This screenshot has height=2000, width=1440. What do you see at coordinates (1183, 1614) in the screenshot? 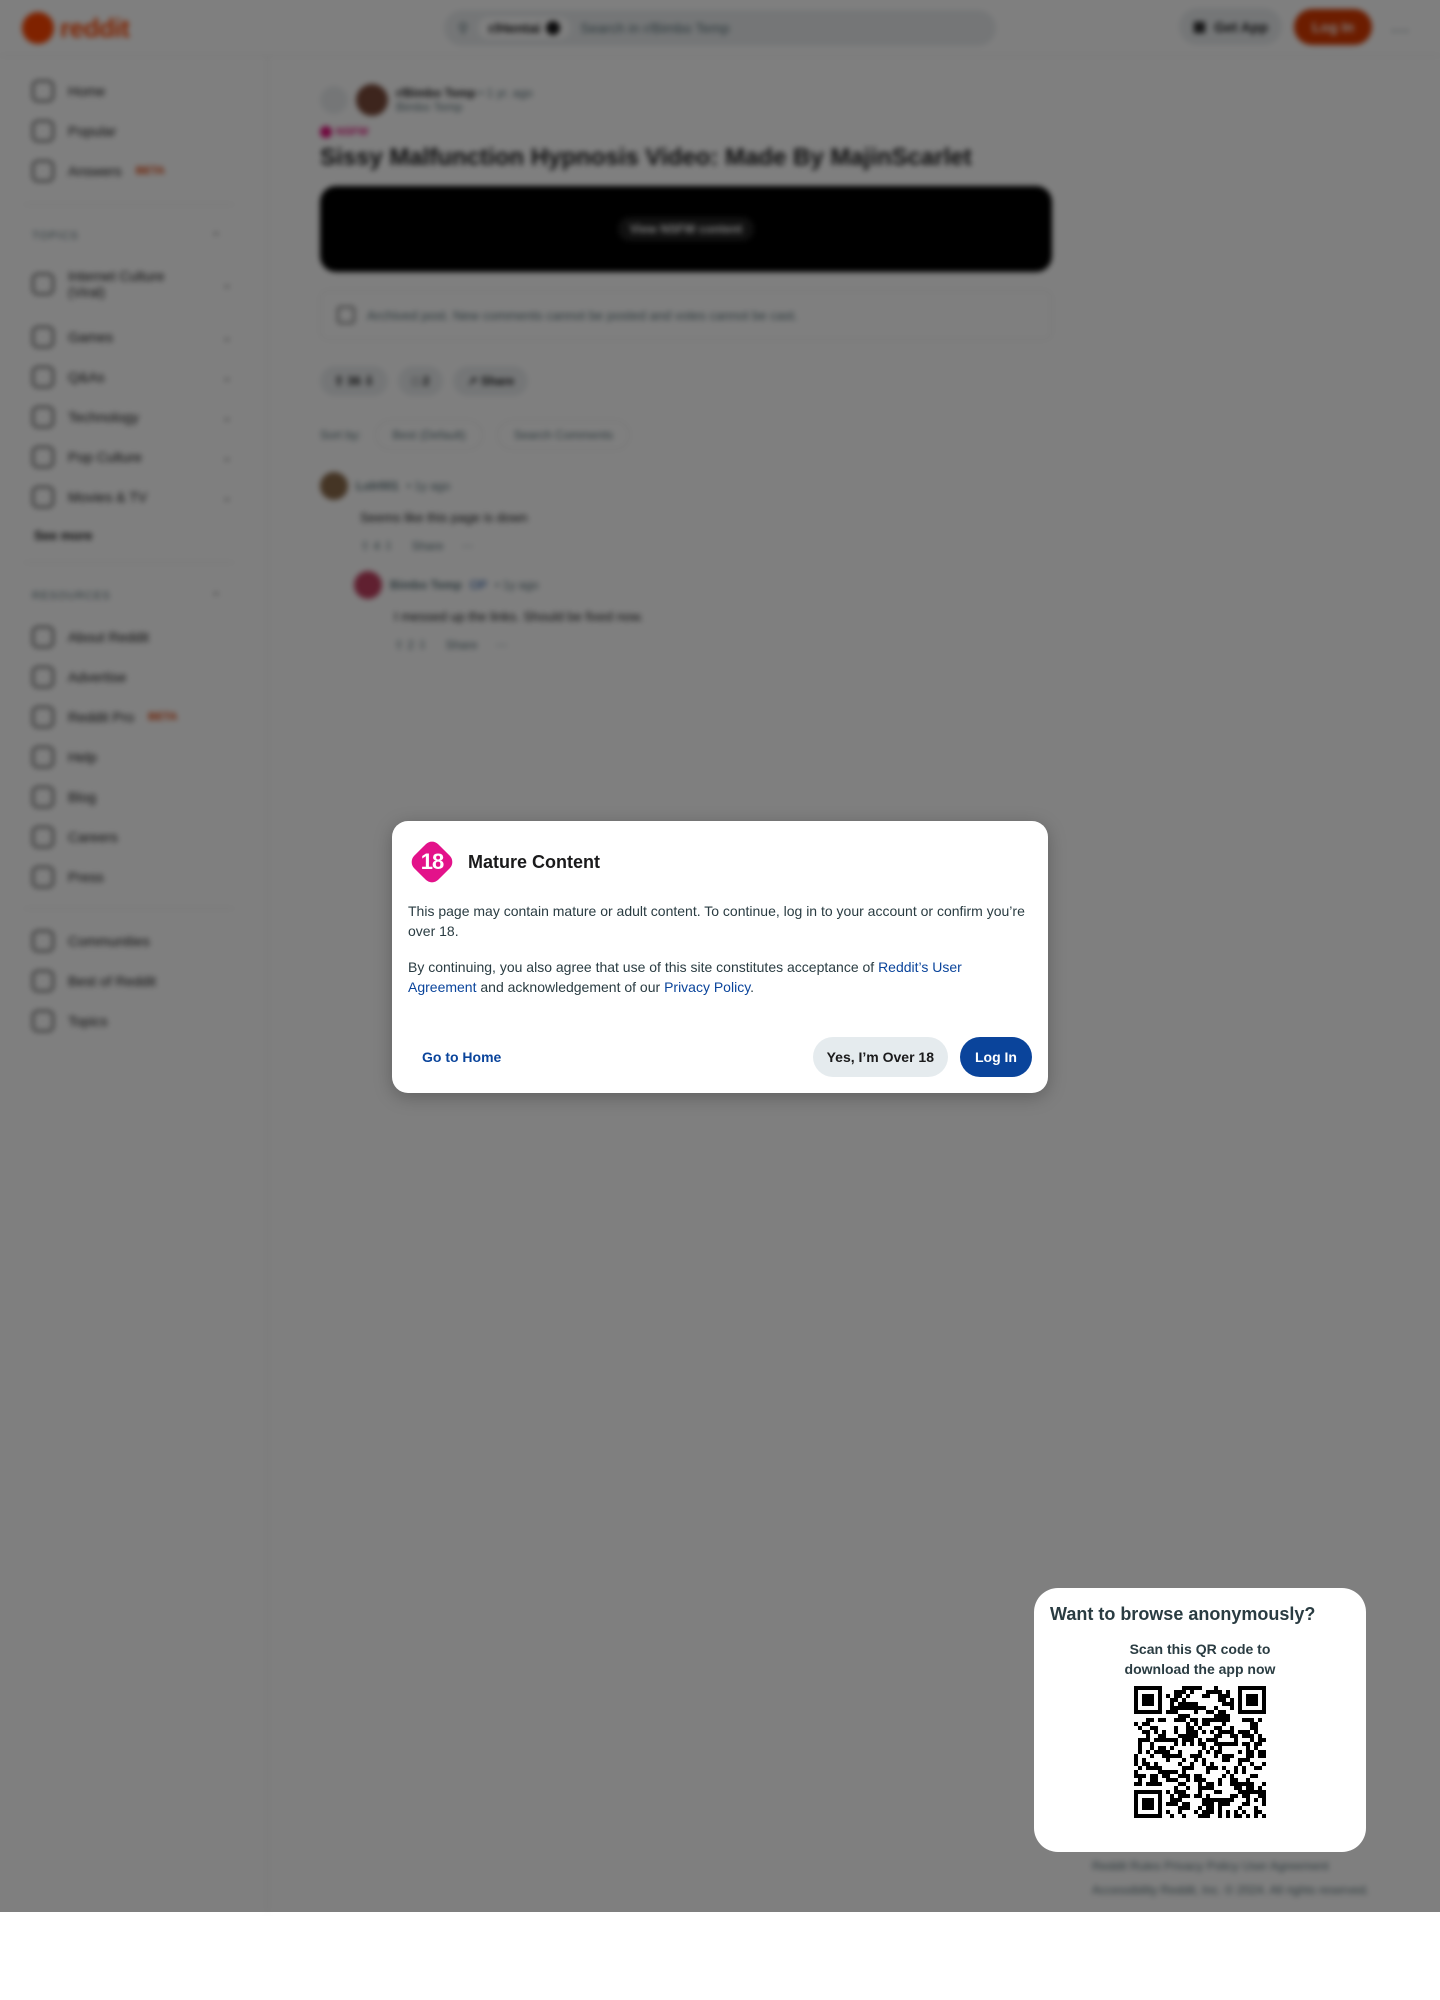
I see `qr-card-title: Want to browse anonymously?` at bounding box center [1183, 1614].